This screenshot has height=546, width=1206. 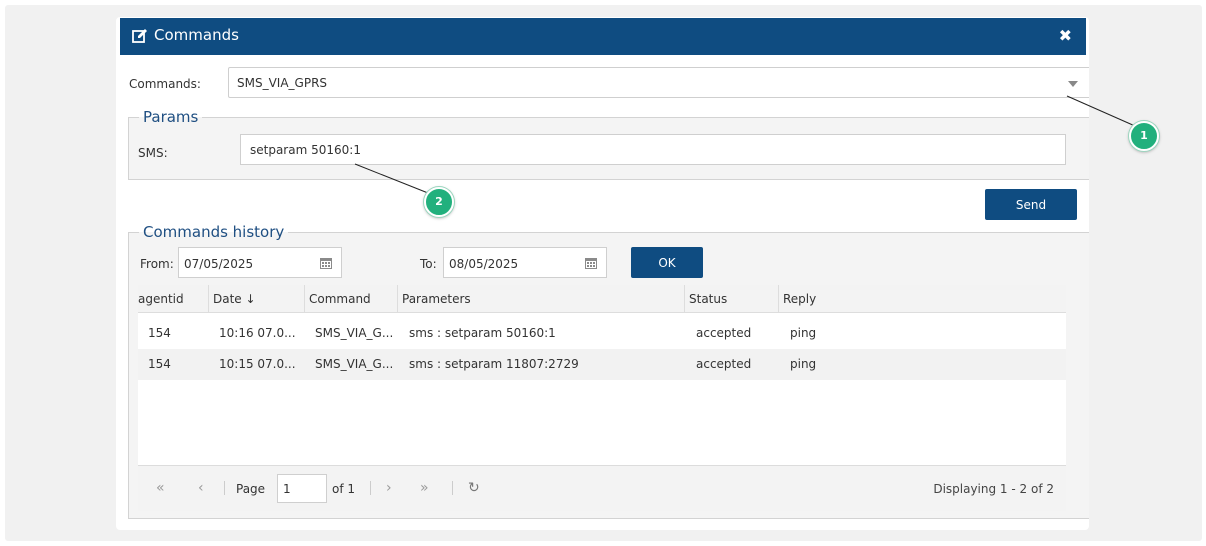 What do you see at coordinates (922, 299) in the screenshot?
I see `column-header-reply: Reply` at bounding box center [922, 299].